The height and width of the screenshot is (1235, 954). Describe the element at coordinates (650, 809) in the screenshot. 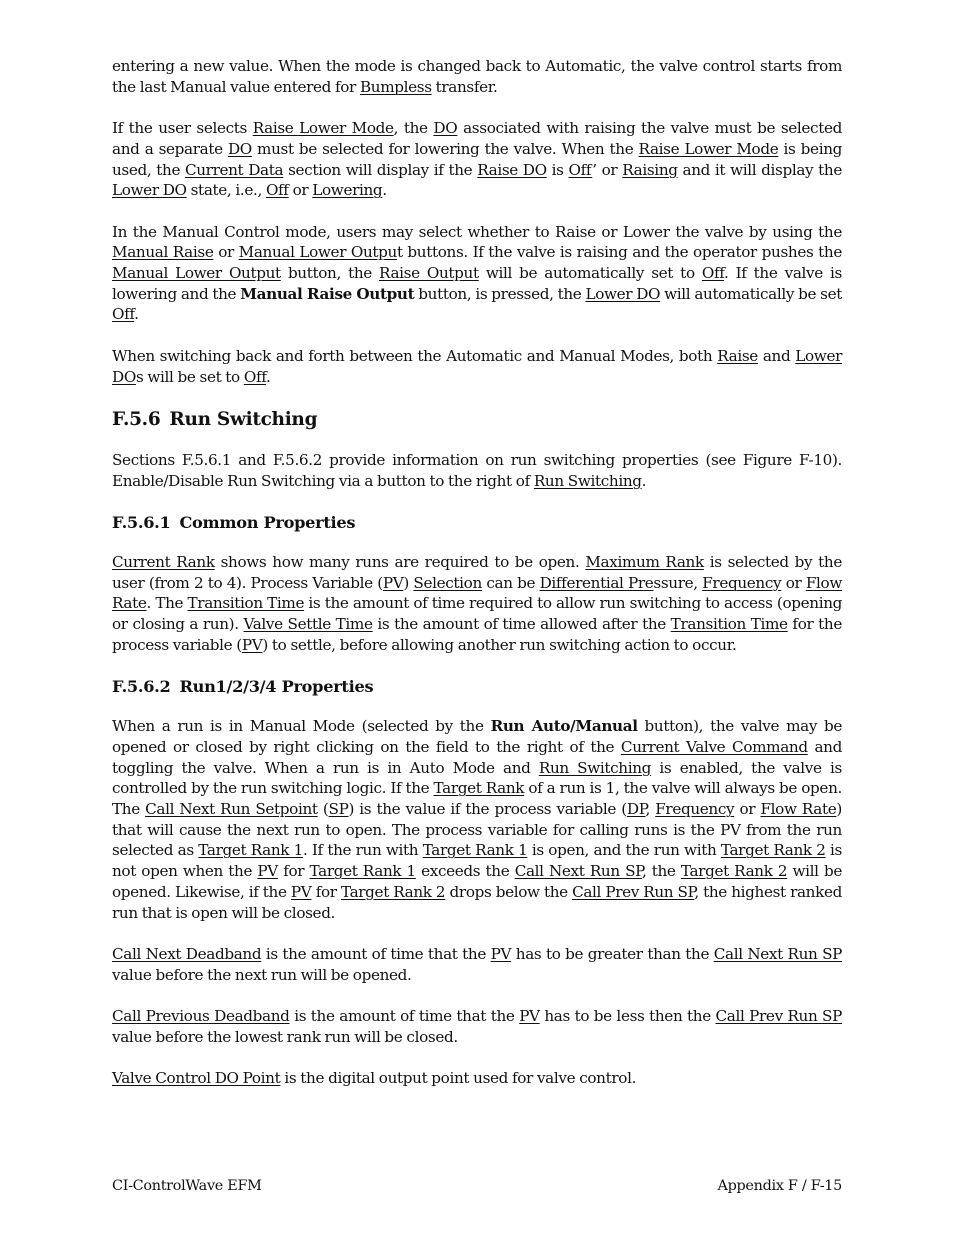

I see `text-run: ,` at that location.